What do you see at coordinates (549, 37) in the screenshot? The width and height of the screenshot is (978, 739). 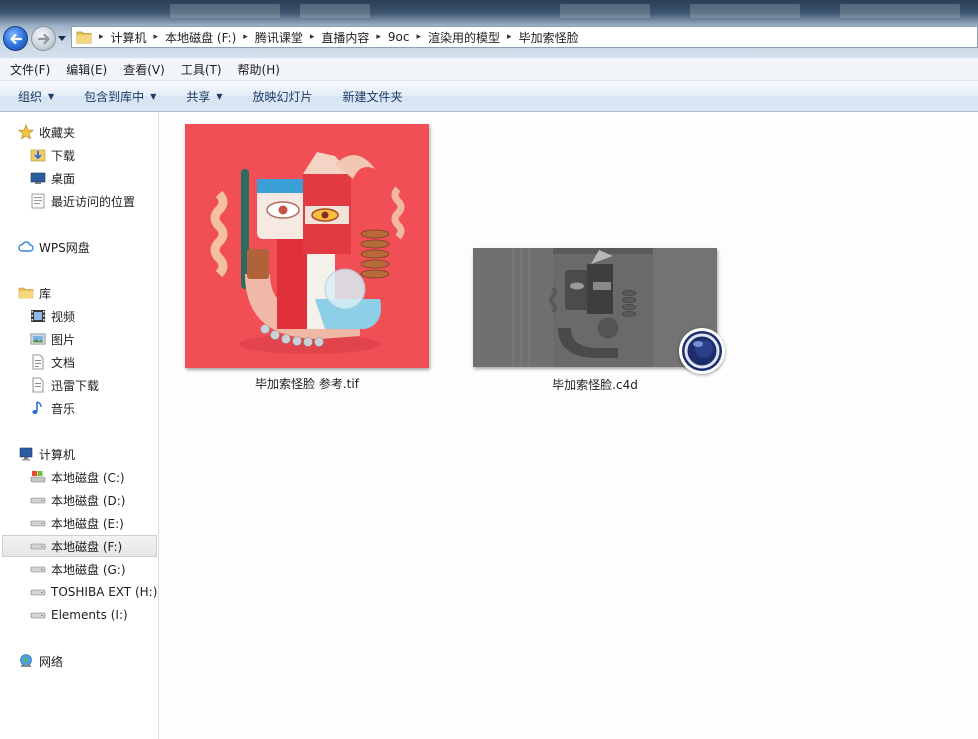 I see `breadcrumb-current-folder: 毕加索怪脸` at bounding box center [549, 37].